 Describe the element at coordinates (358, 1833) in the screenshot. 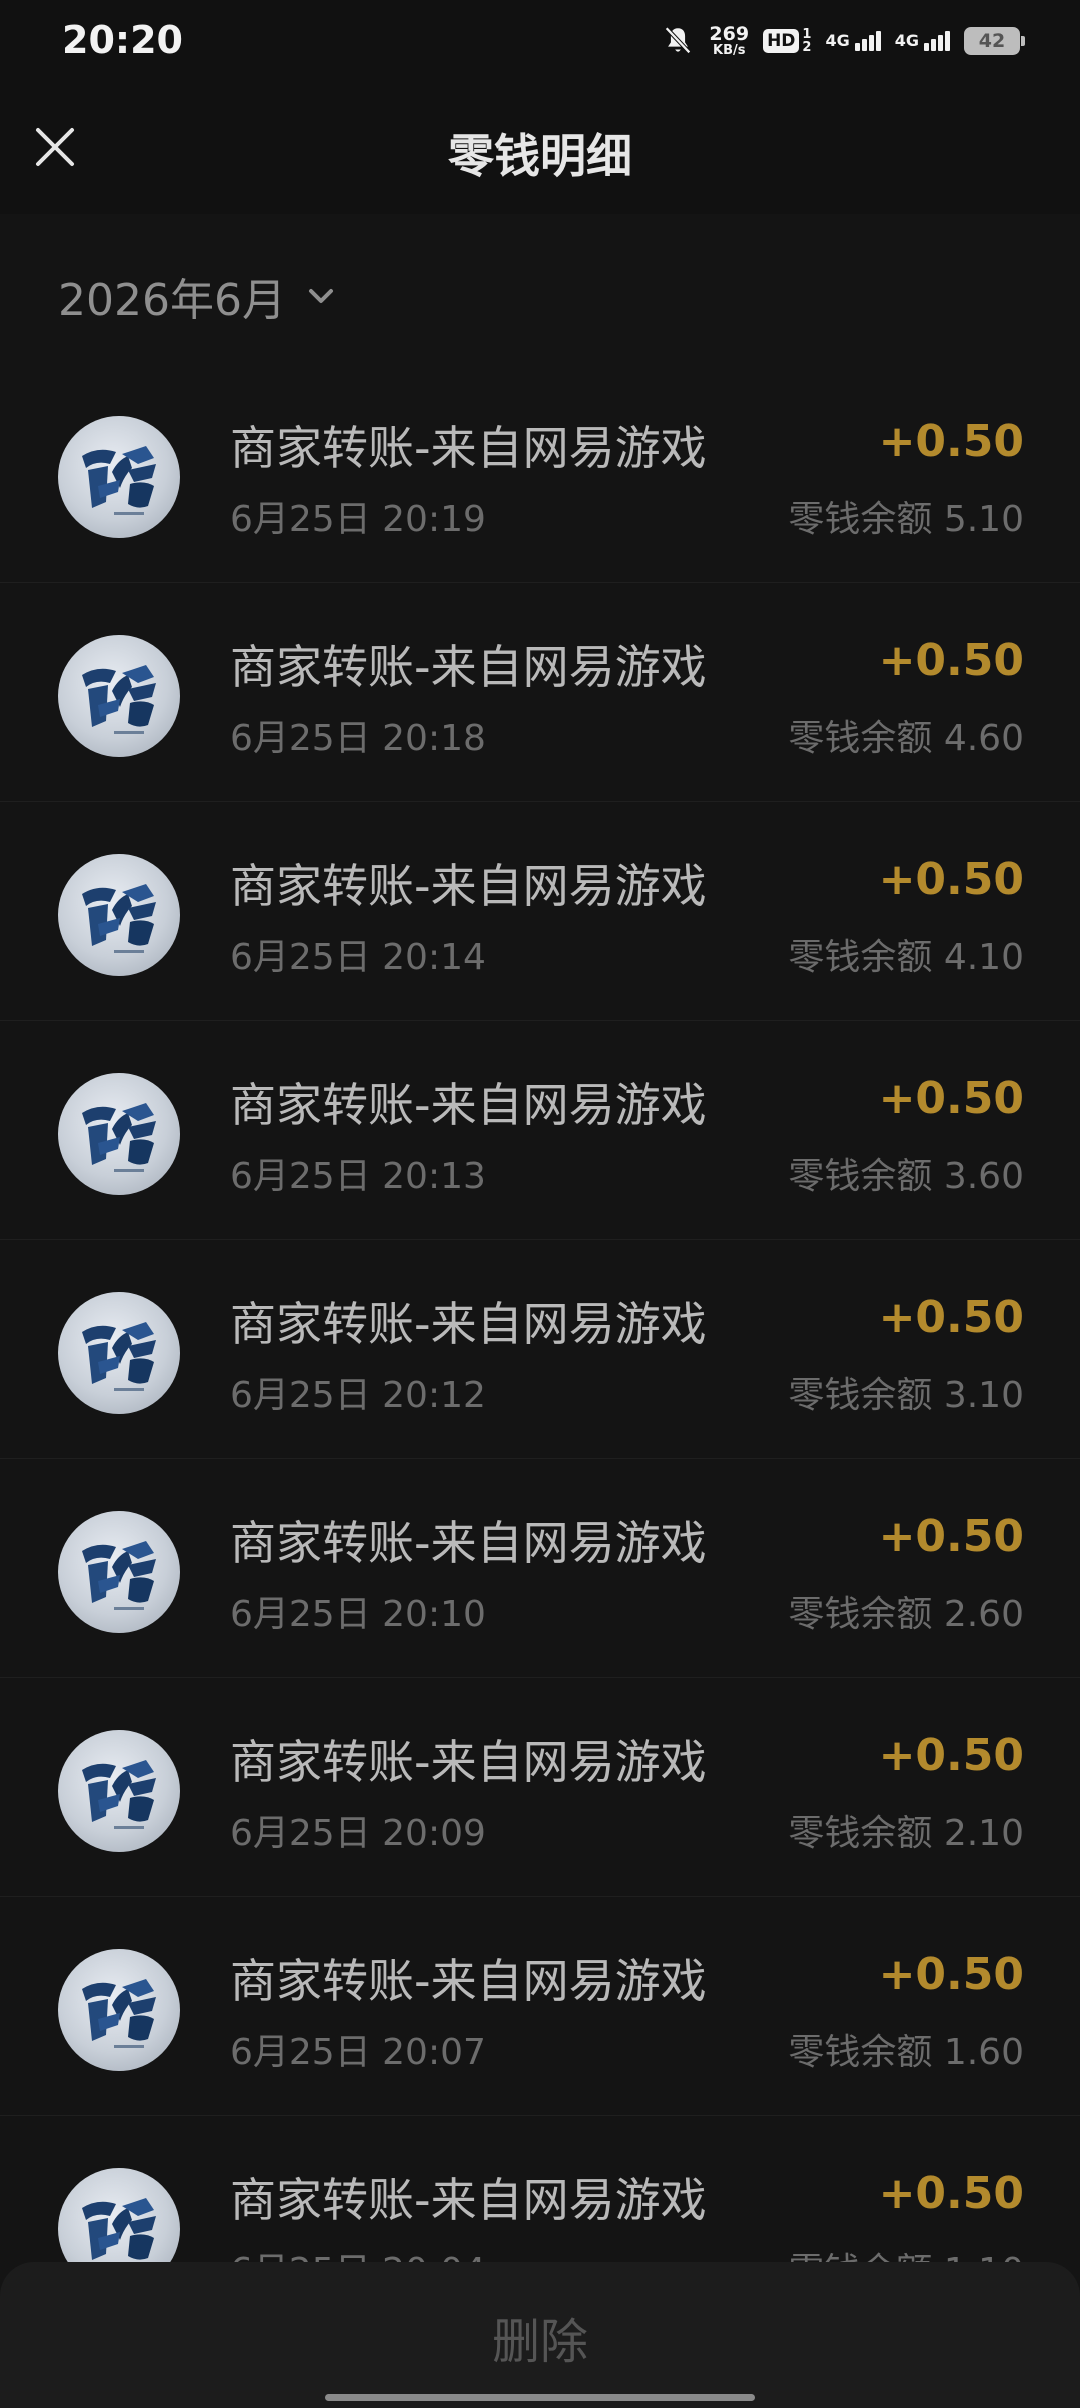

I see `transaction-time: 6月25日 20:09` at that location.